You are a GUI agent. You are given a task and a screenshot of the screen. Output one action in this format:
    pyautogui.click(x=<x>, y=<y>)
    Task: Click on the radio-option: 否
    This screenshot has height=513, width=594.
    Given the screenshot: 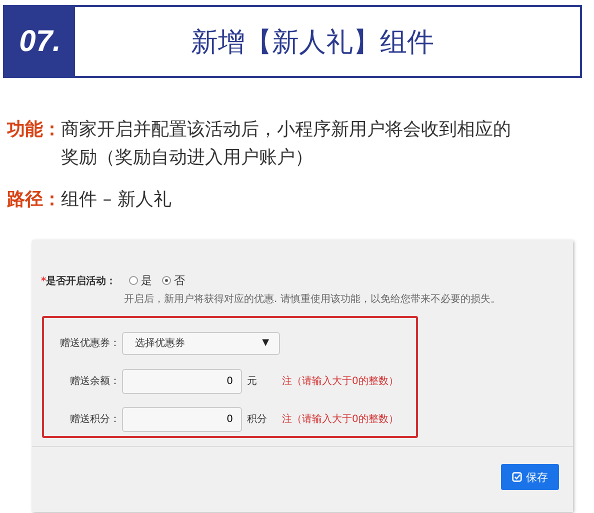 What is the action you would take?
    pyautogui.click(x=173, y=280)
    